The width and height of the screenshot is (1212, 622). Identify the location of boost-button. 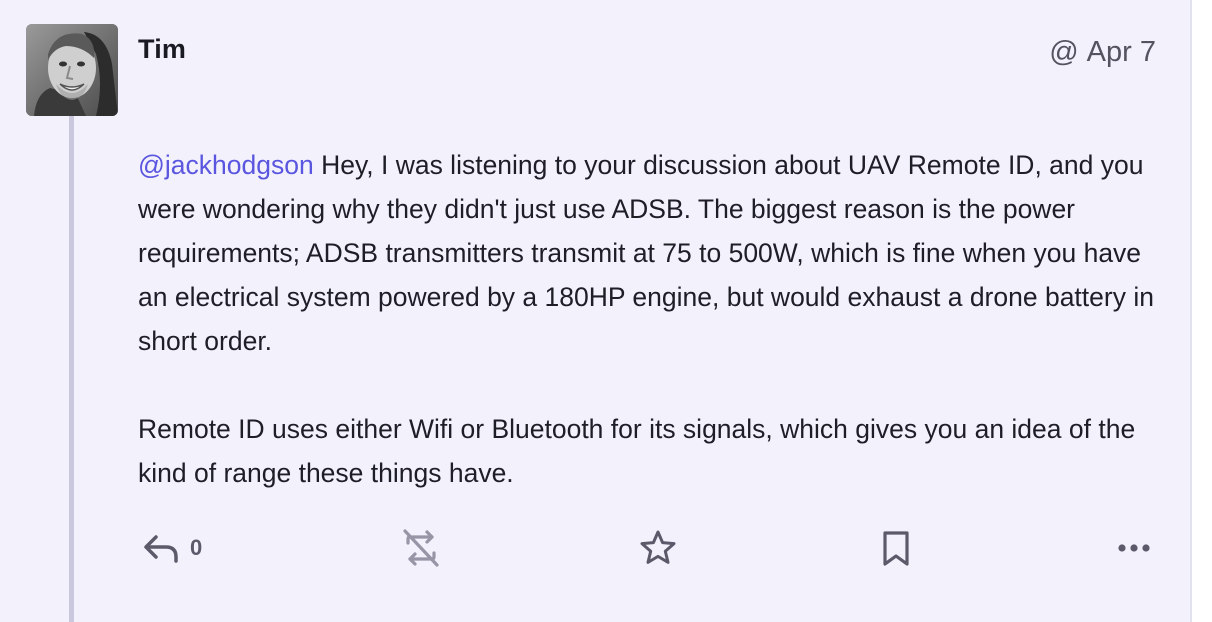
(421, 548).